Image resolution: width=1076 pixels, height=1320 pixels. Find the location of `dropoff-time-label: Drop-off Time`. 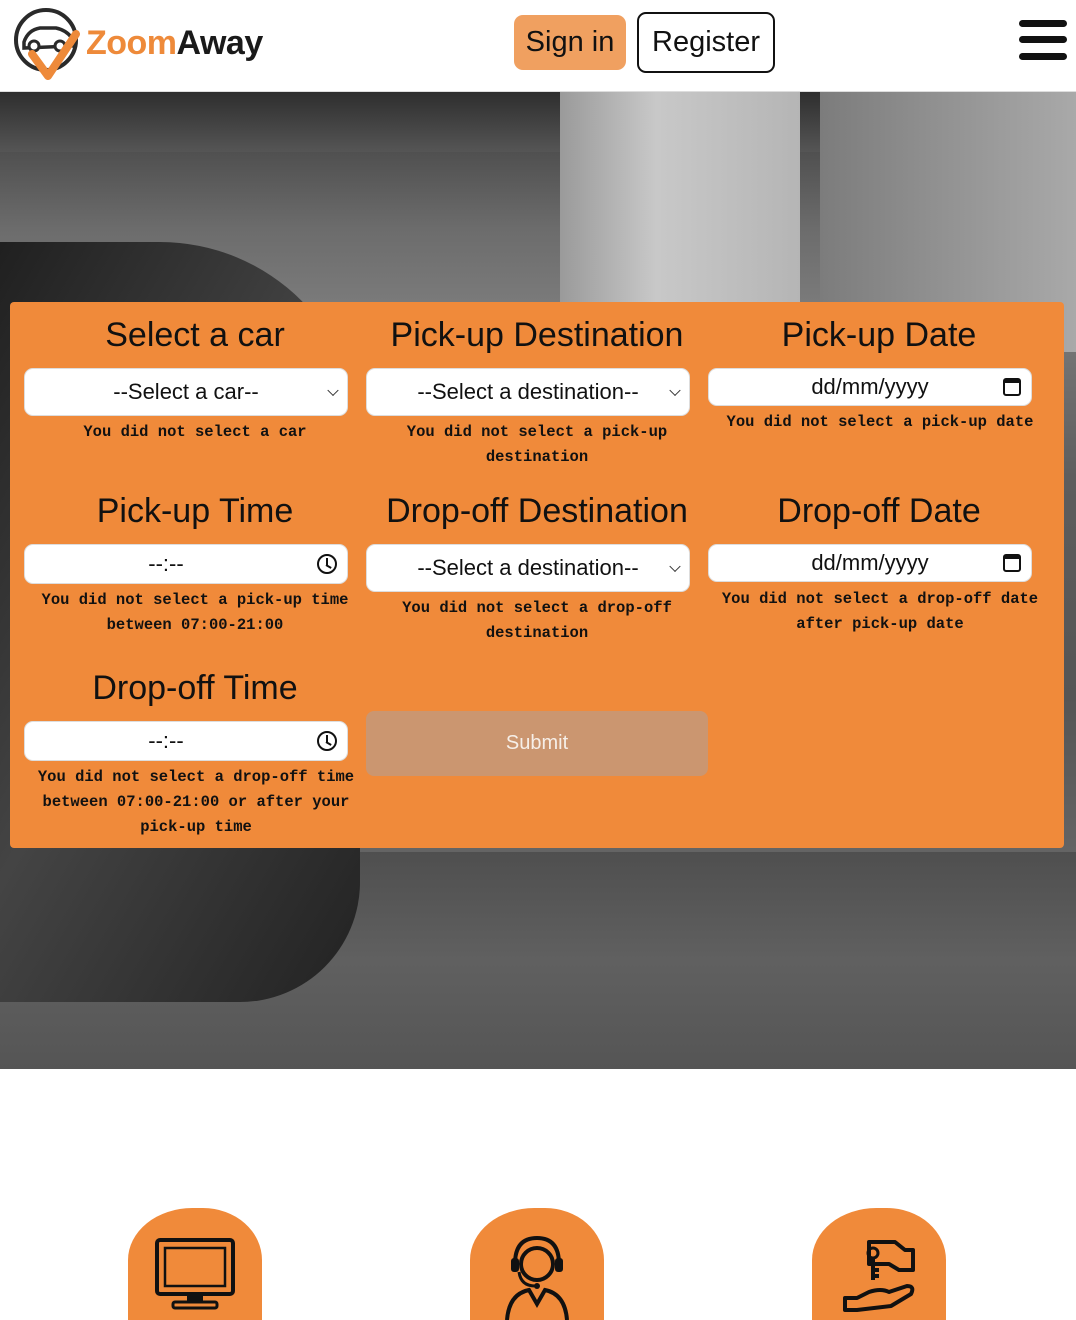

dropoff-time-label: Drop-off Time is located at coordinates (195, 688).